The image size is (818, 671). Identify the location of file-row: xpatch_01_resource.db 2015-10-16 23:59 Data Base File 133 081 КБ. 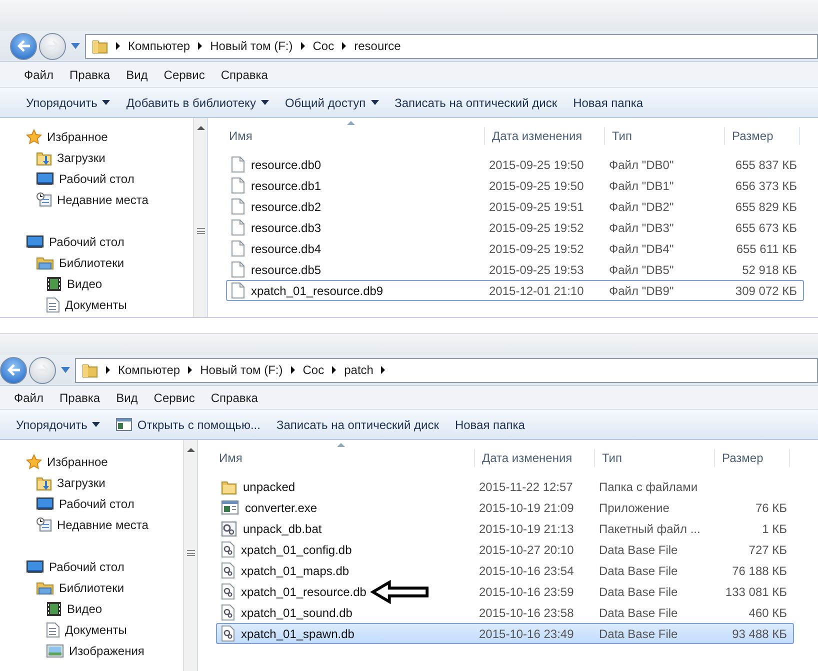
(505, 591).